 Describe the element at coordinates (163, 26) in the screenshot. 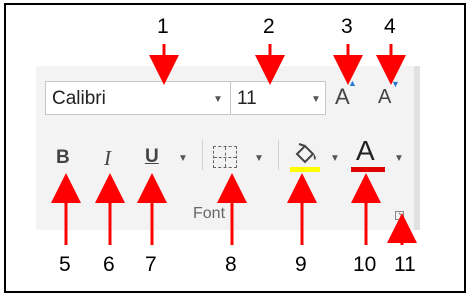

I see `callout-number: 1` at that location.